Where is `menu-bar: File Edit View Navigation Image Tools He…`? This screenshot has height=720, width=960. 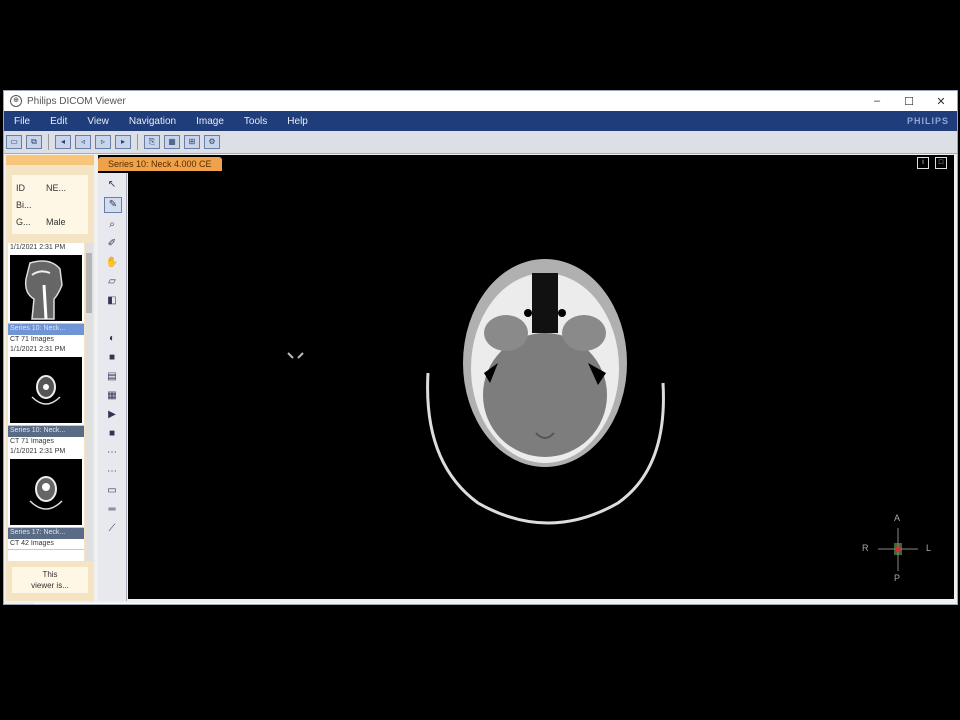
menu-bar: File Edit View Navigation Image Tools He… is located at coordinates (480, 121).